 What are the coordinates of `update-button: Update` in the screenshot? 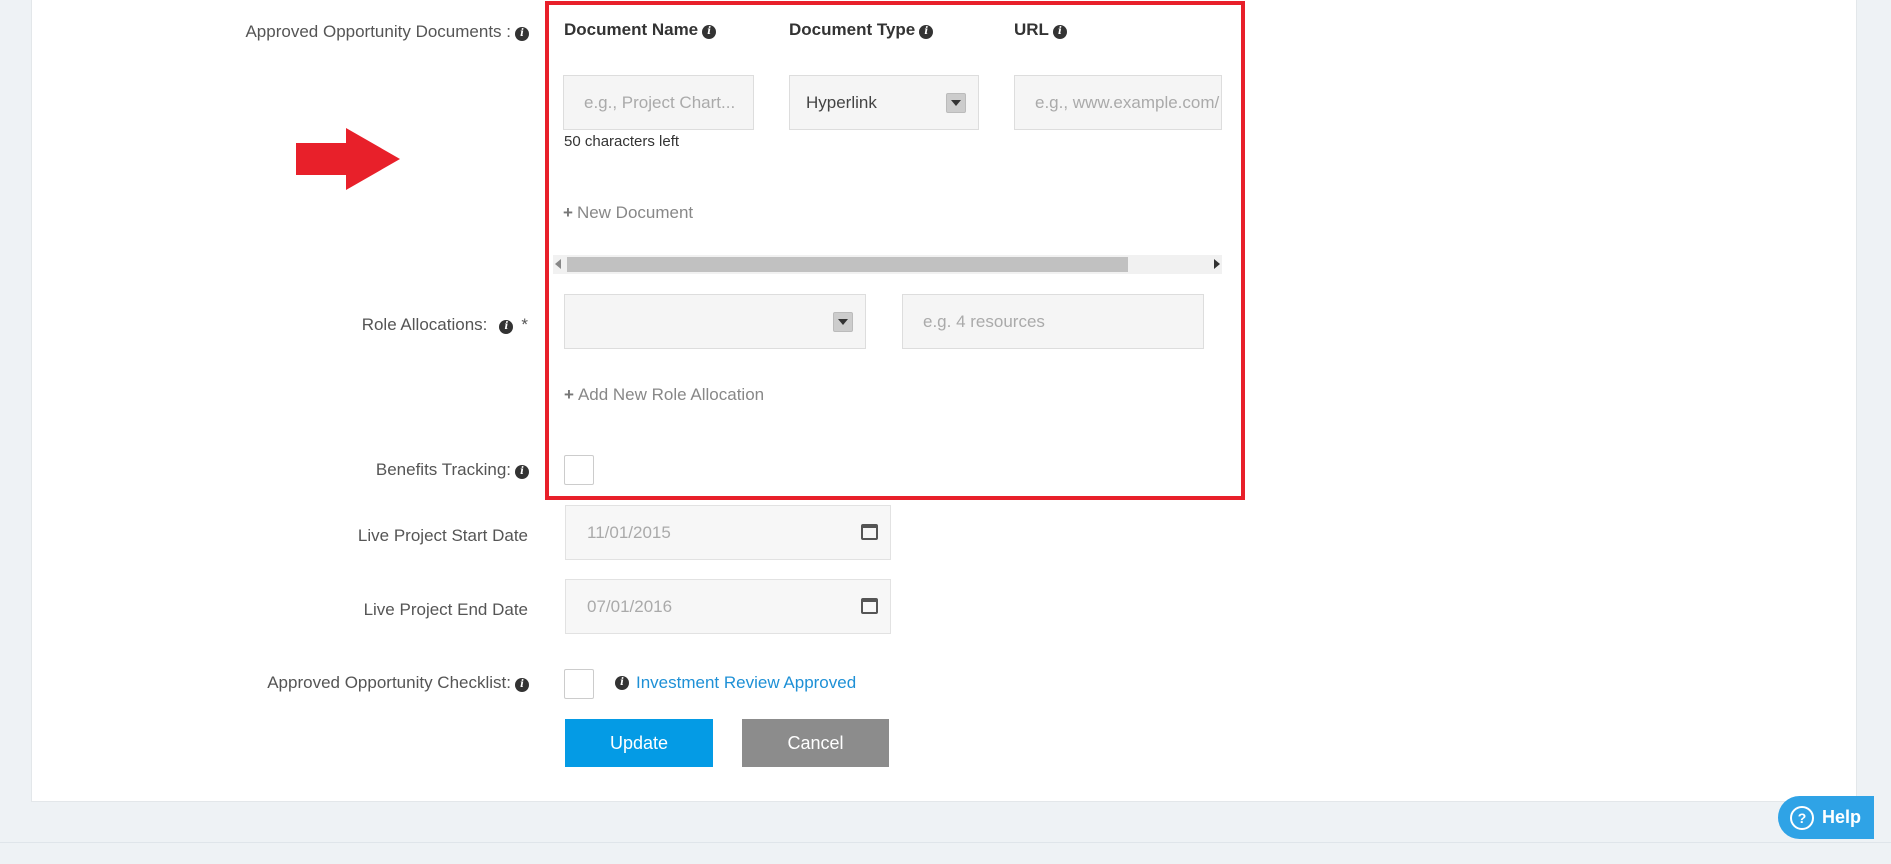 It's located at (639, 743).